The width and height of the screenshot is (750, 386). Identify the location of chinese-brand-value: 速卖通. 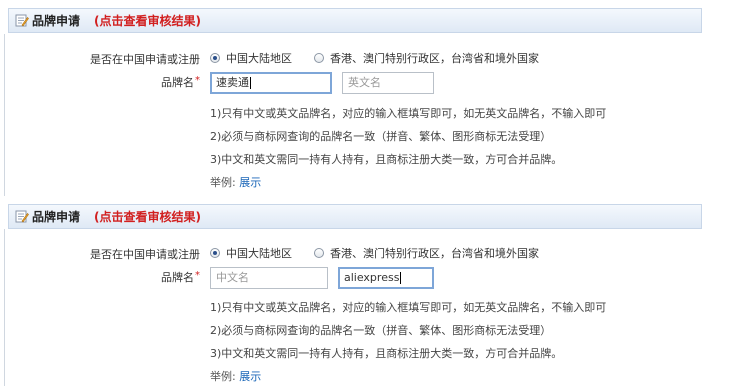
(232, 82).